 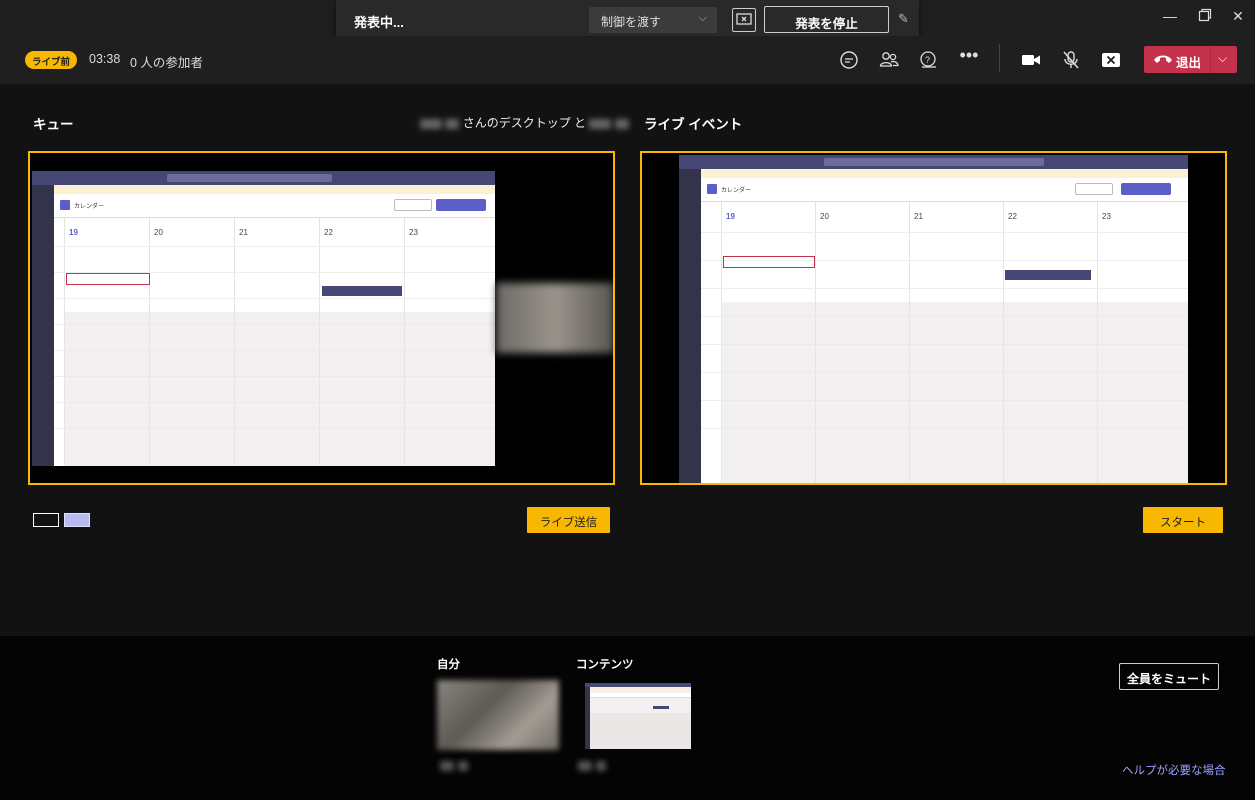 I want to click on send-live-button: ライブ送信, so click(x=568, y=520).